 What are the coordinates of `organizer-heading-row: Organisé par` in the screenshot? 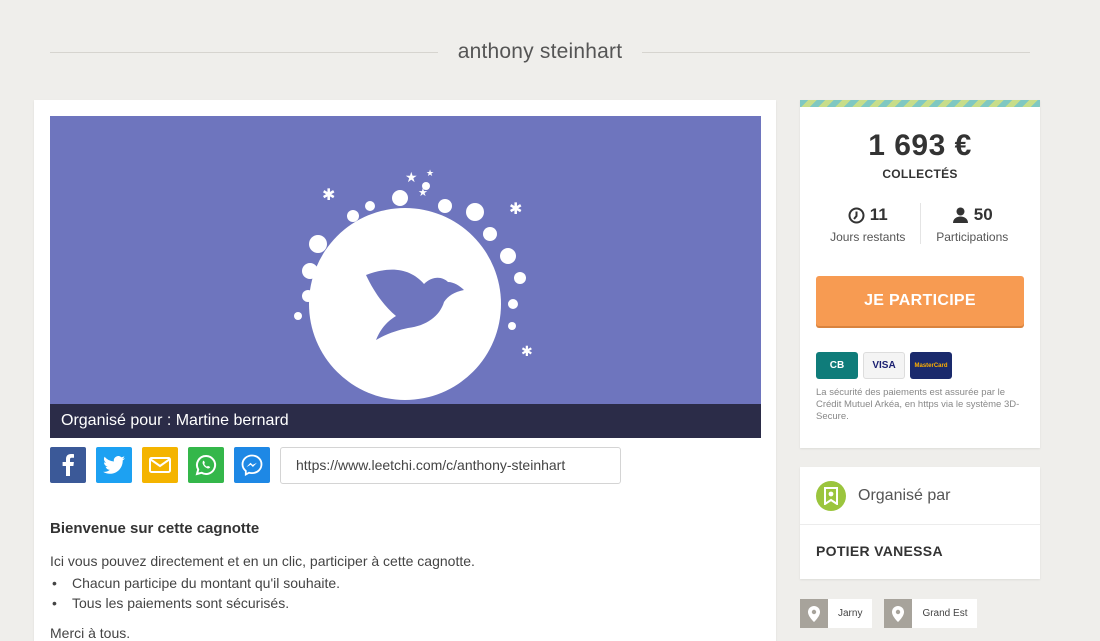 It's located at (920, 496).